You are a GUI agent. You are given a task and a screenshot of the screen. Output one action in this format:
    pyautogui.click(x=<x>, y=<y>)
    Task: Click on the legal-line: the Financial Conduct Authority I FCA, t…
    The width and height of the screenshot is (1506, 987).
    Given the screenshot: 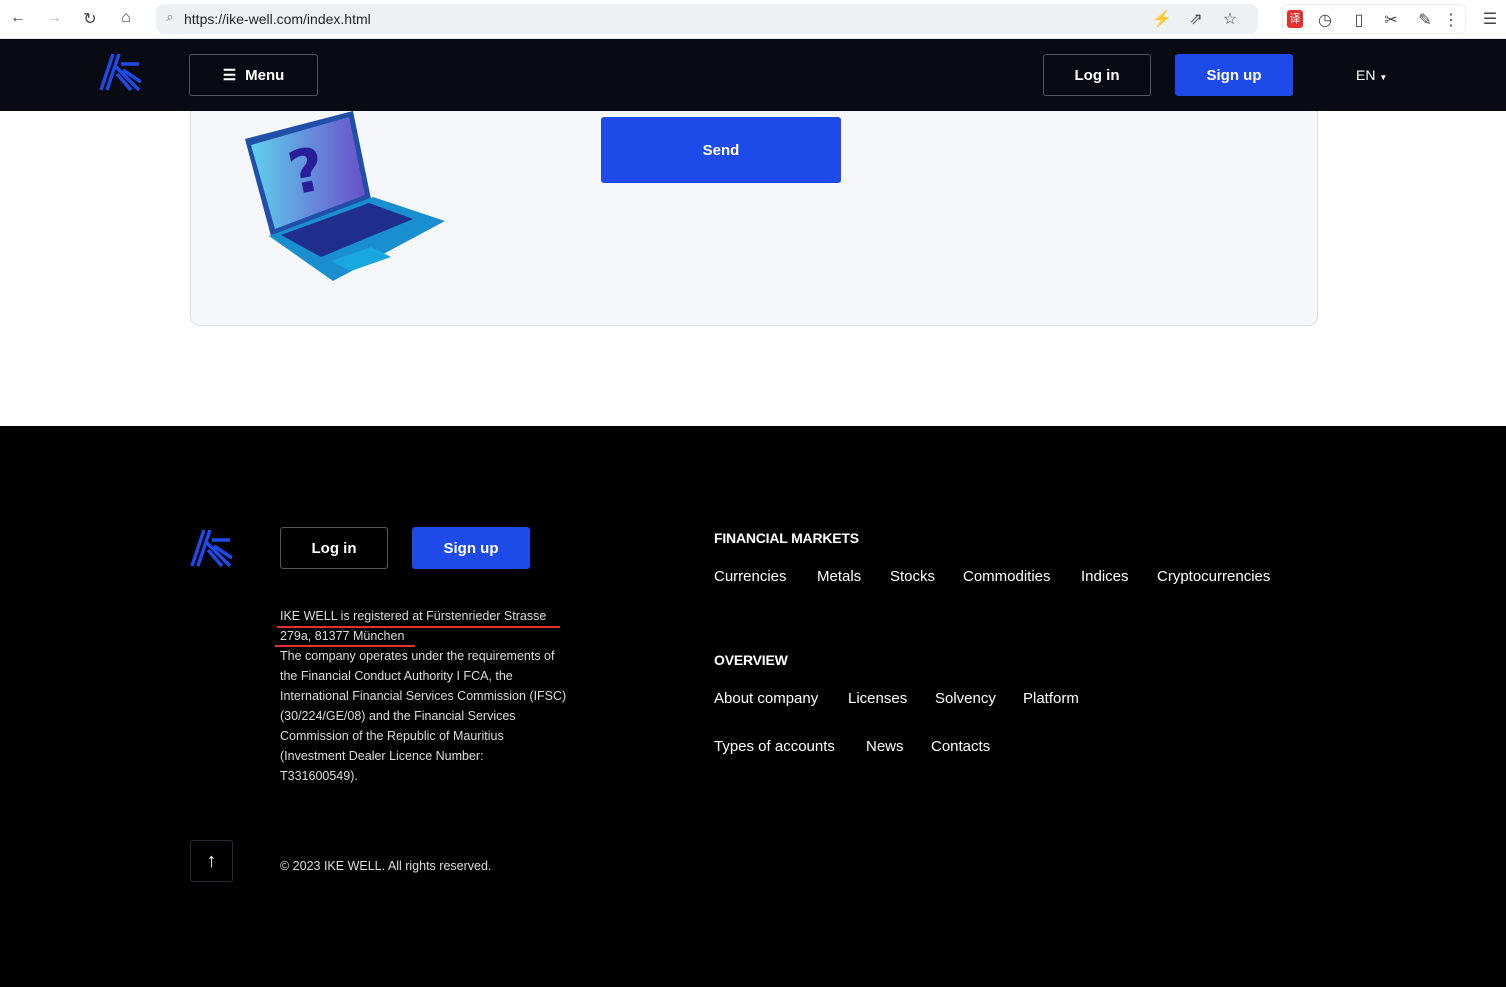 What is the action you would take?
    pyautogui.click(x=396, y=676)
    